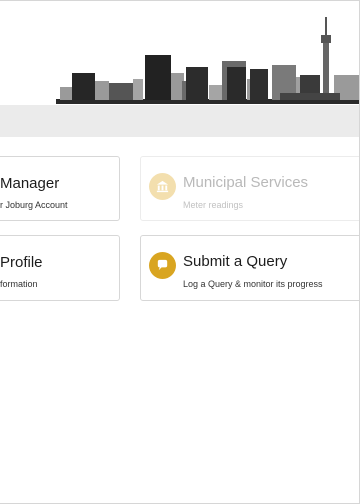 The width and height of the screenshot is (360, 504). What do you see at coordinates (162, 265) in the screenshot?
I see `chat-bubble-icon` at bounding box center [162, 265].